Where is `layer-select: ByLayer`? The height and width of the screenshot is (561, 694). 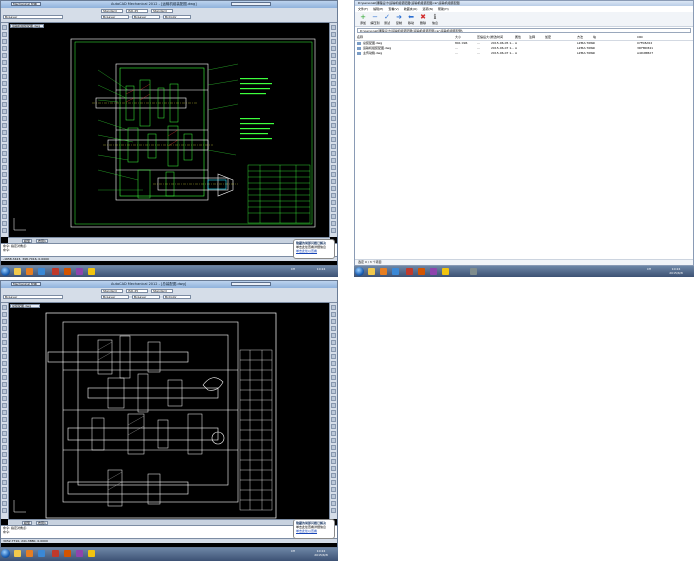
layer-select: ByLayer is located at coordinates (33, 297).